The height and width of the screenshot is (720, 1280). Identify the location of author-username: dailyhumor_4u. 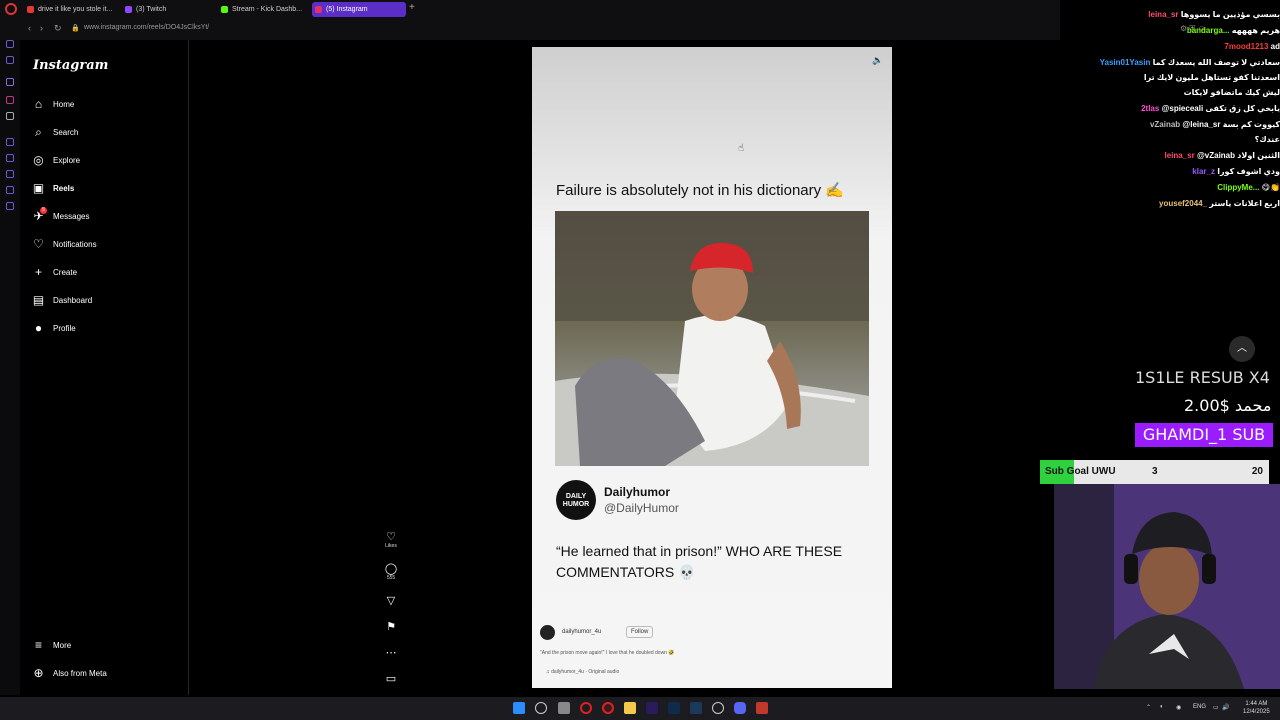
(581, 632).